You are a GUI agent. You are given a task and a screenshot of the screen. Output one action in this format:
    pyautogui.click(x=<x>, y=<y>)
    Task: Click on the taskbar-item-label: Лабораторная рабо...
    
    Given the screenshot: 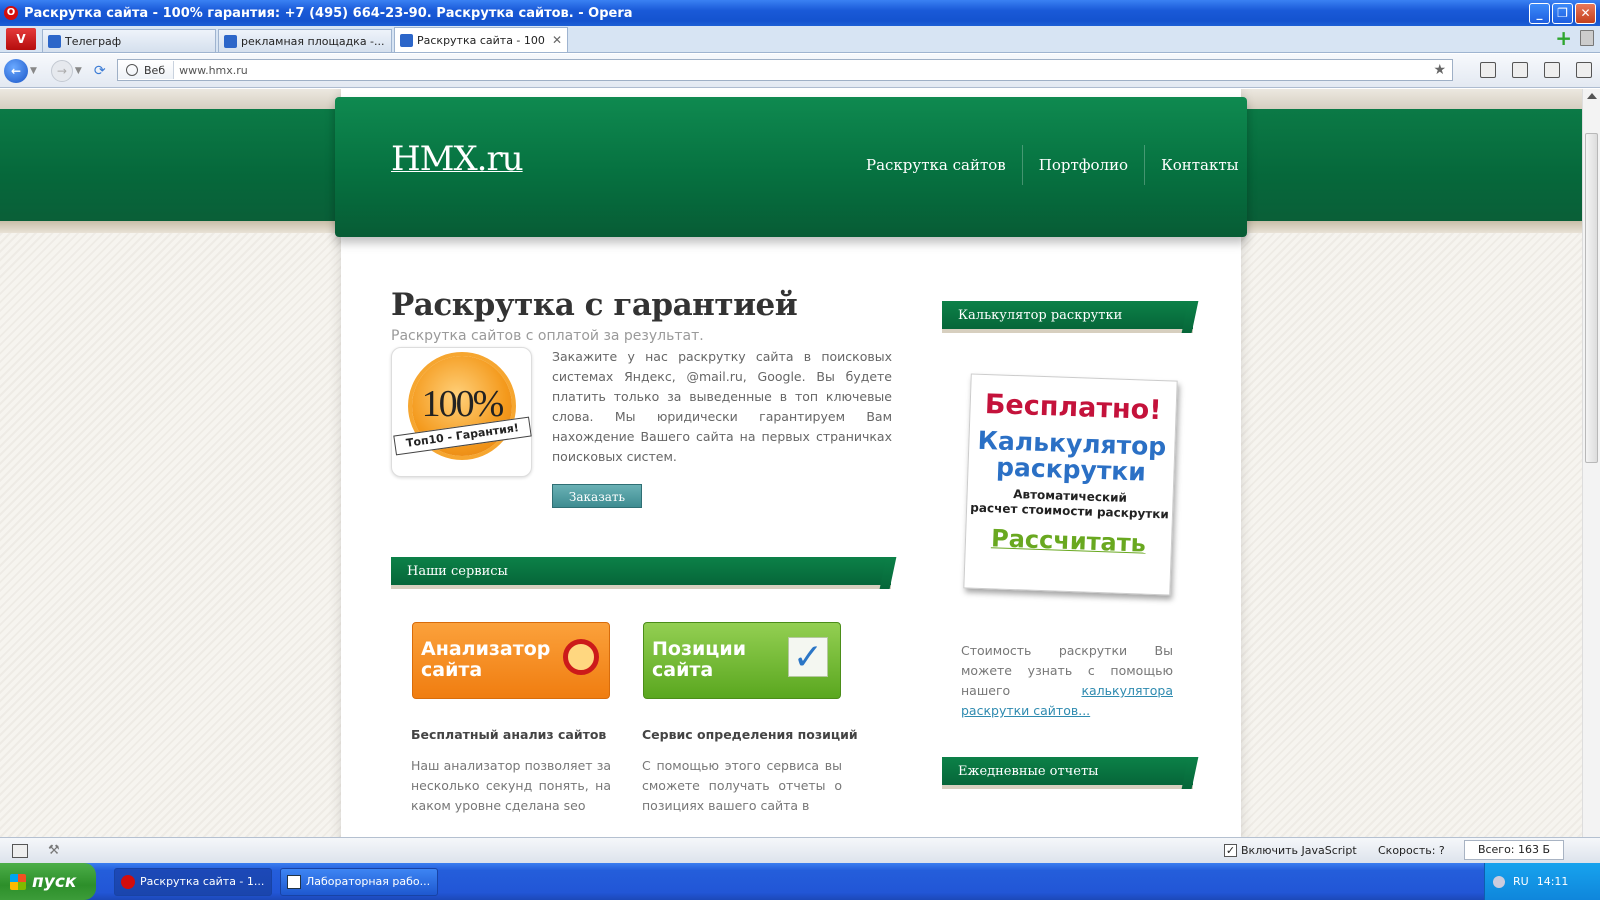 What is the action you would take?
    pyautogui.click(x=368, y=881)
    